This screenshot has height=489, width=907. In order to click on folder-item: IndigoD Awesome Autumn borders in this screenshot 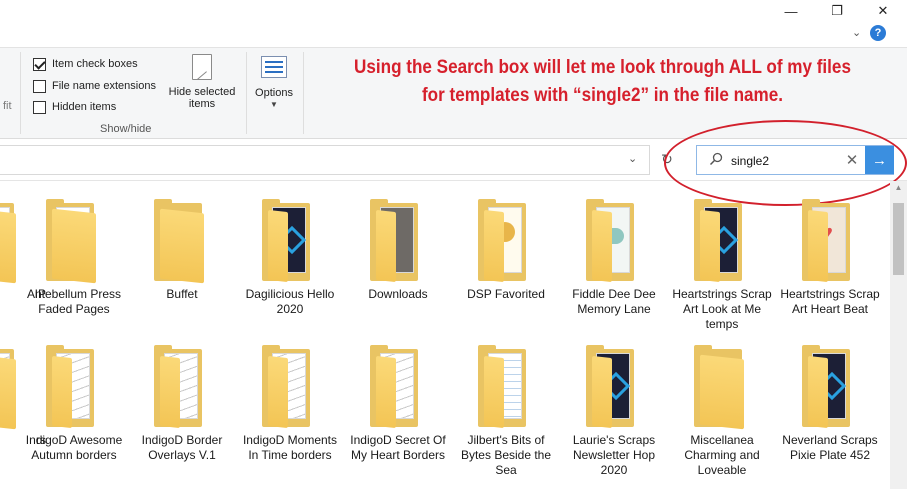, I will do `click(74, 404)`.